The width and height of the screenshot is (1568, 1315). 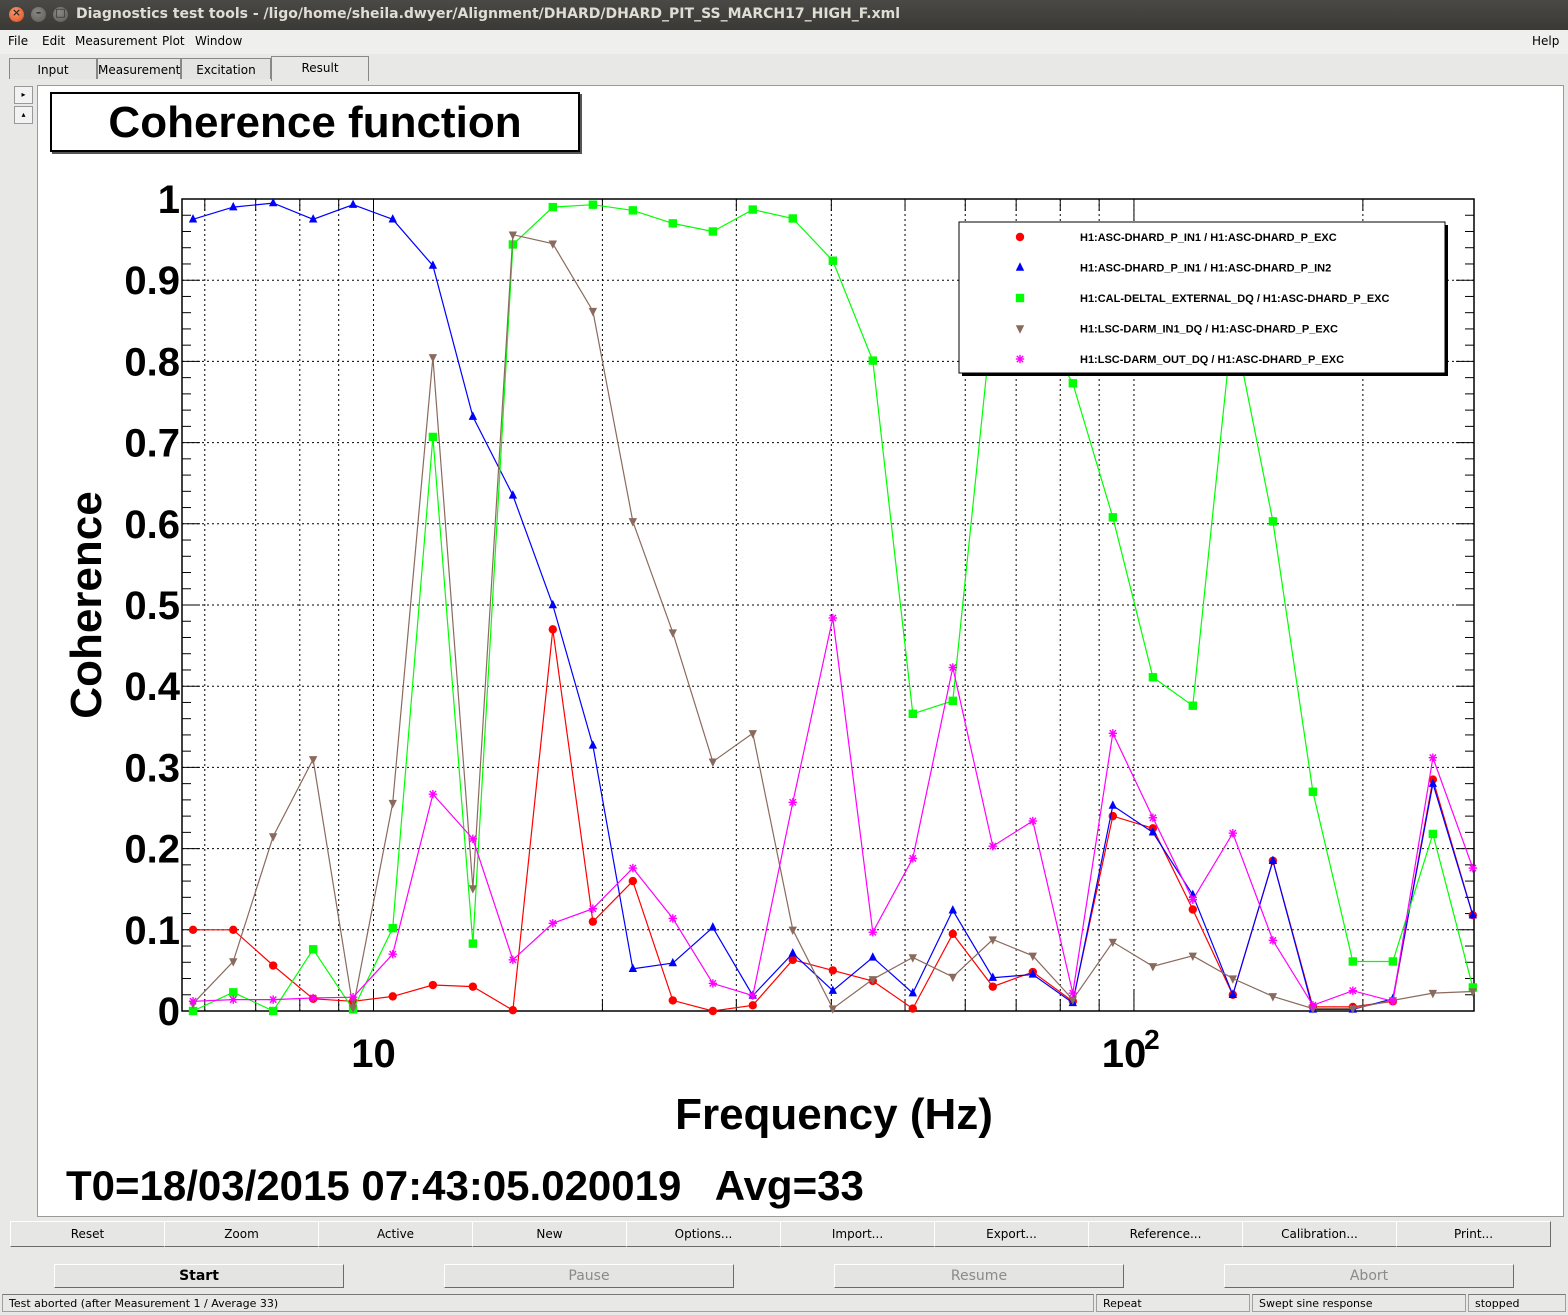 I want to click on legend-entry: H1:LSC-DARM_IN1_DQ / H1:ASC-DHARD_P_EXC, so click(x=1209, y=330).